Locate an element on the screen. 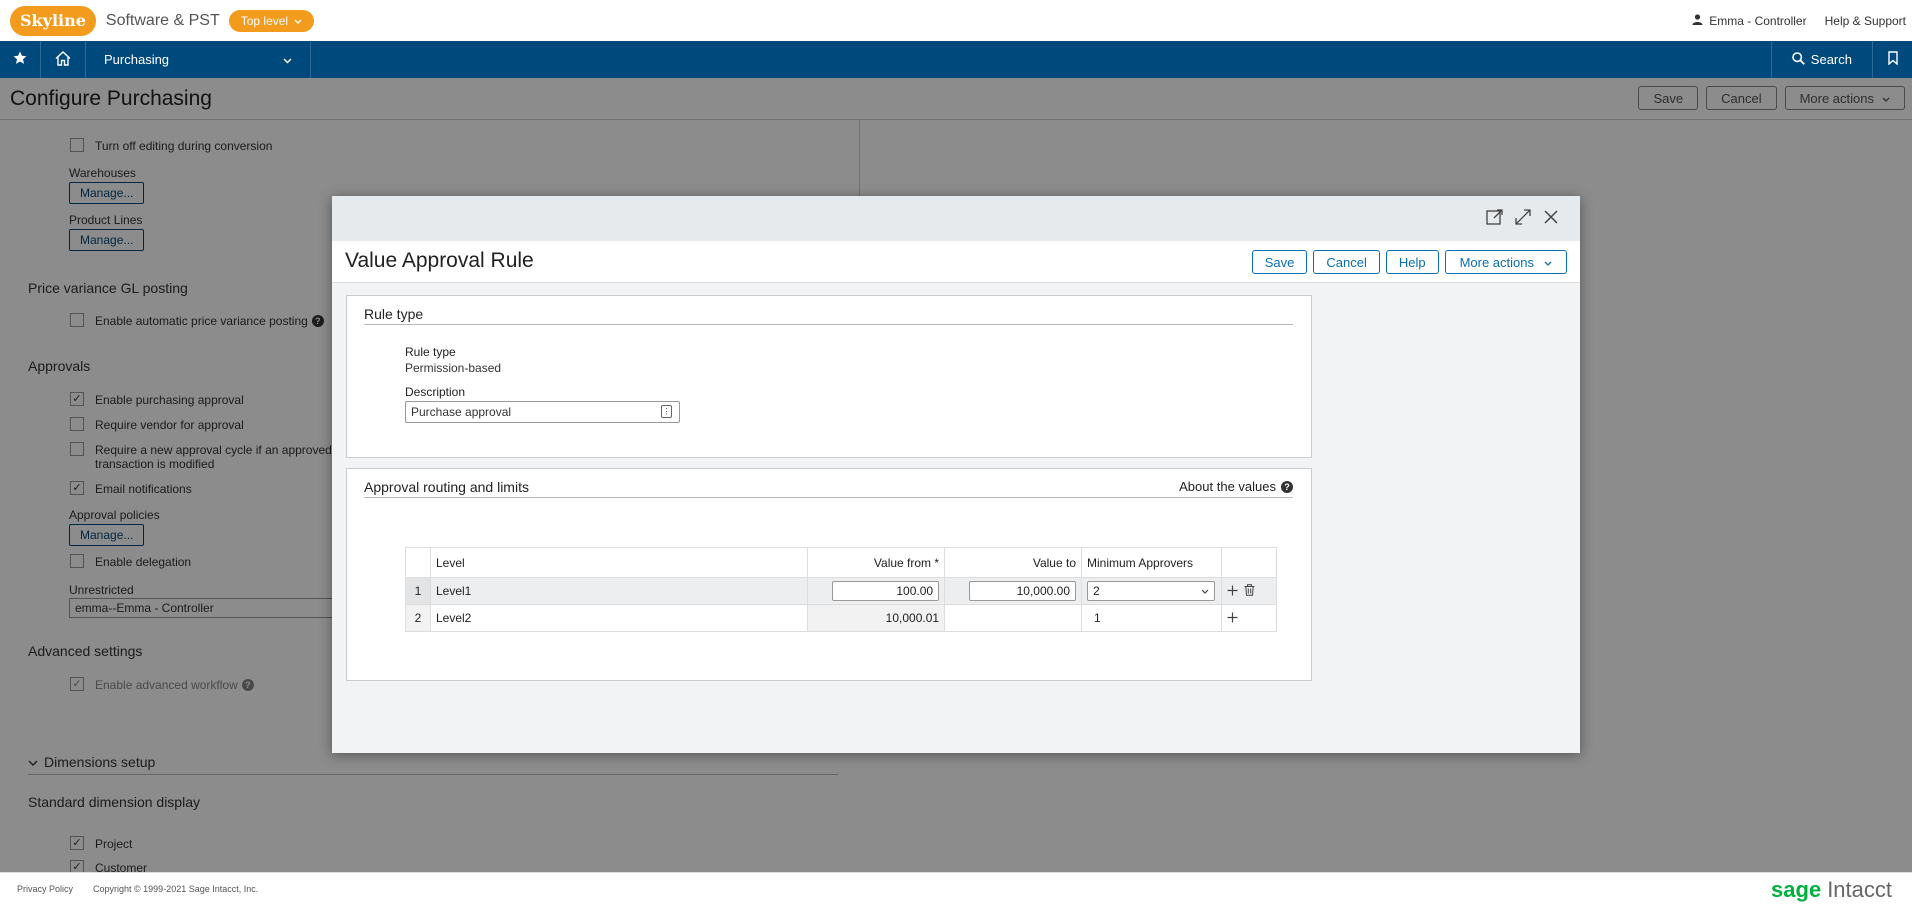 Image resolution: width=1912 pixels, height=905 pixels. expand-icon is located at coordinates (1523, 217).